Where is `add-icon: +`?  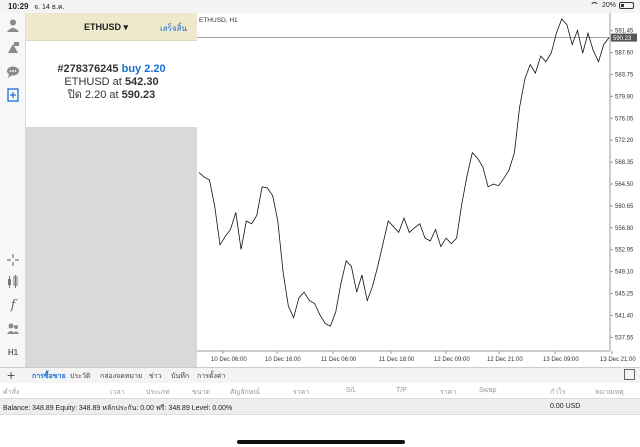 add-icon: + is located at coordinates (11, 375).